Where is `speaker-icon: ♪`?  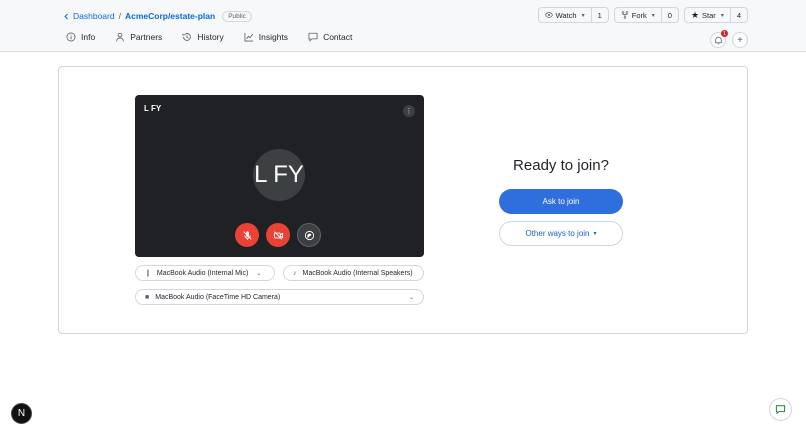
speaker-icon: ♪ is located at coordinates (295, 273).